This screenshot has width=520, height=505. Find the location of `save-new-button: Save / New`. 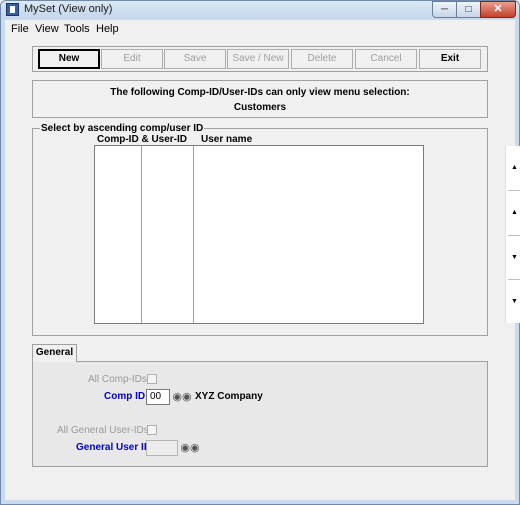

save-new-button: Save / New is located at coordinates (258, 59).